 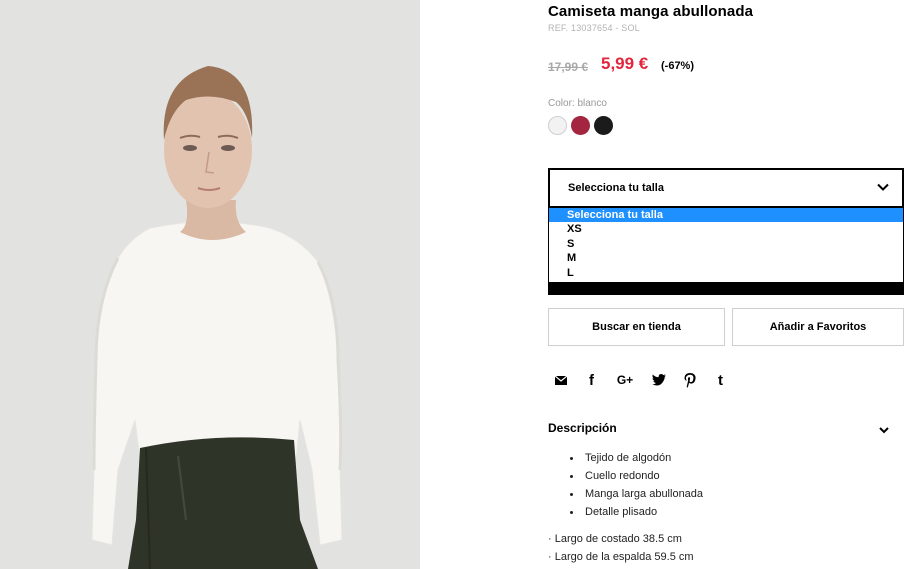 I want to click on size-option-xs: XS, so click(x=726, y=229).